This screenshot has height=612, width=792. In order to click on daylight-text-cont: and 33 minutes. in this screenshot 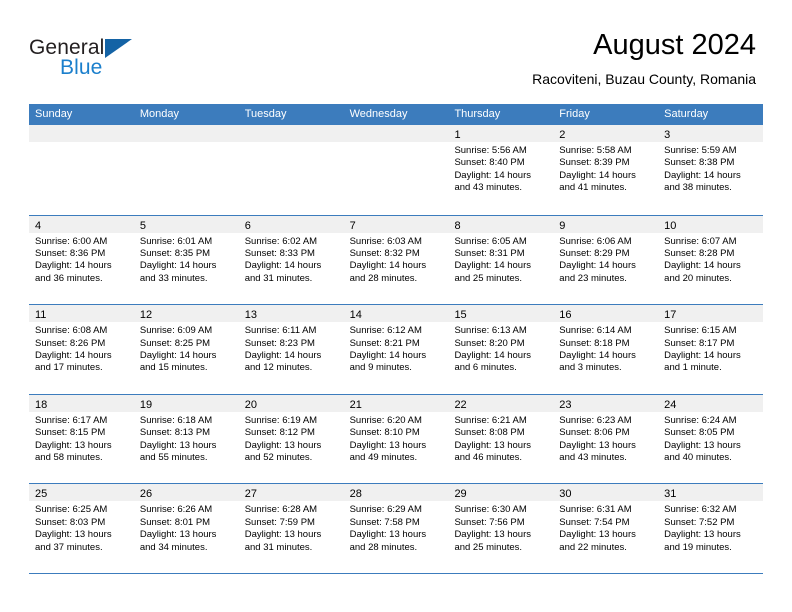, I will do `click(173, 278)`.